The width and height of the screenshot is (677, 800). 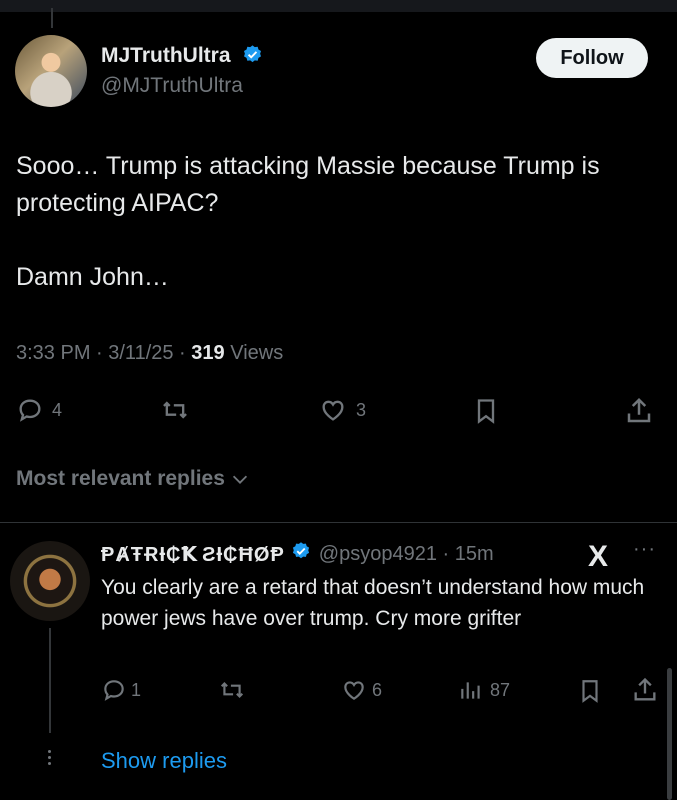 I want to click on reply-retweet-button, so click(x=232, y=690).